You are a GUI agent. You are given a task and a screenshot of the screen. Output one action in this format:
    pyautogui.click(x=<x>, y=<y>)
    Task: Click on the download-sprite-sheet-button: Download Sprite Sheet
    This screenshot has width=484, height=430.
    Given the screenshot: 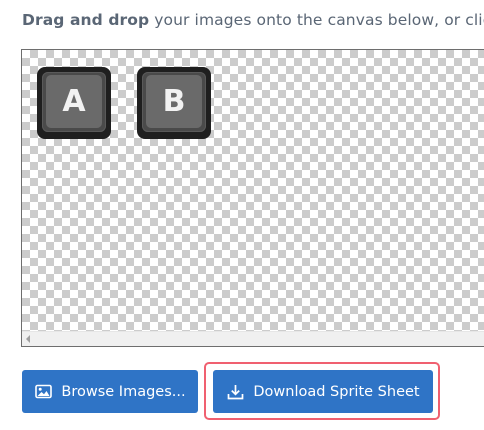 What is the action you would take?
    pyautogui.click(x=323, y=391)
    